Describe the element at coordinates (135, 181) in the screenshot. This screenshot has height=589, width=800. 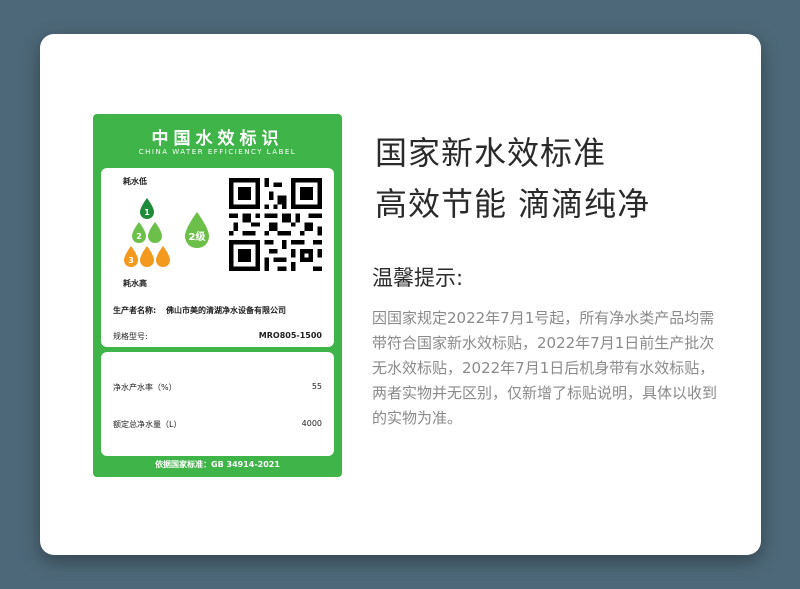
I see `low-consumption-text: 耗水低` at that location.